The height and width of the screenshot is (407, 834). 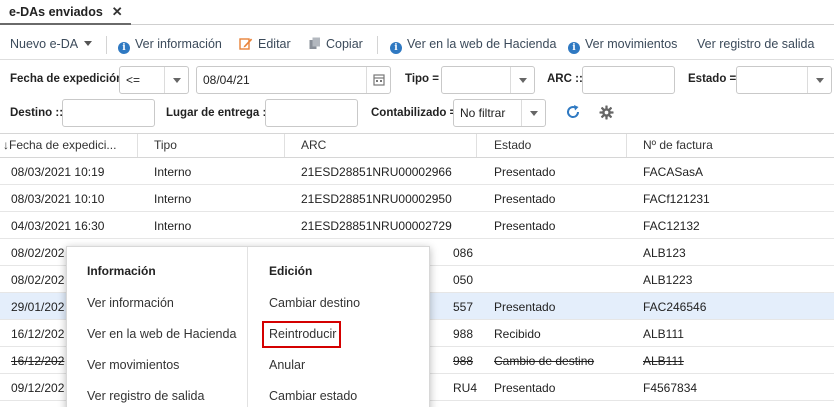 What do you see at coordinates (44, 44) in the screenshot?
I see `nuevo-eda-label: Nuevo e-DA` at bounding box center [44, 44].